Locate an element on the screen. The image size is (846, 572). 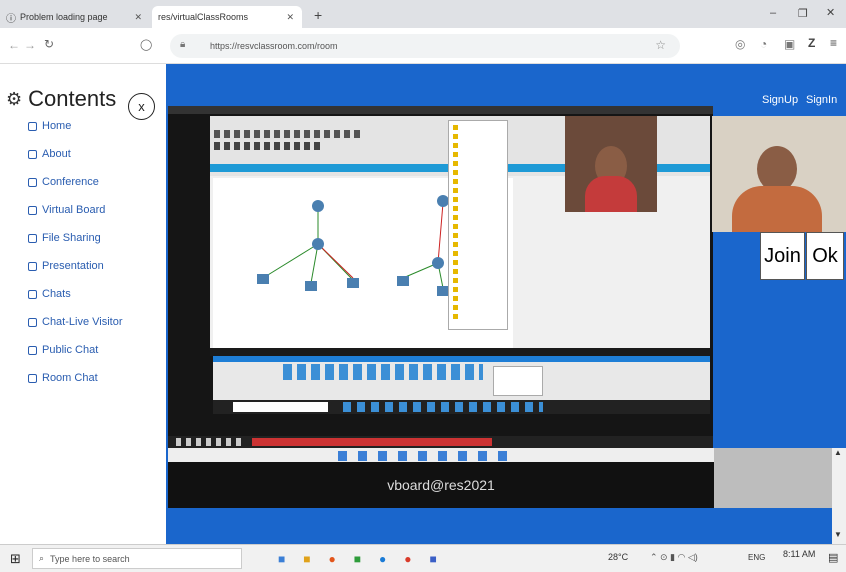
participant-shirt is located at coordinates (611, 194).